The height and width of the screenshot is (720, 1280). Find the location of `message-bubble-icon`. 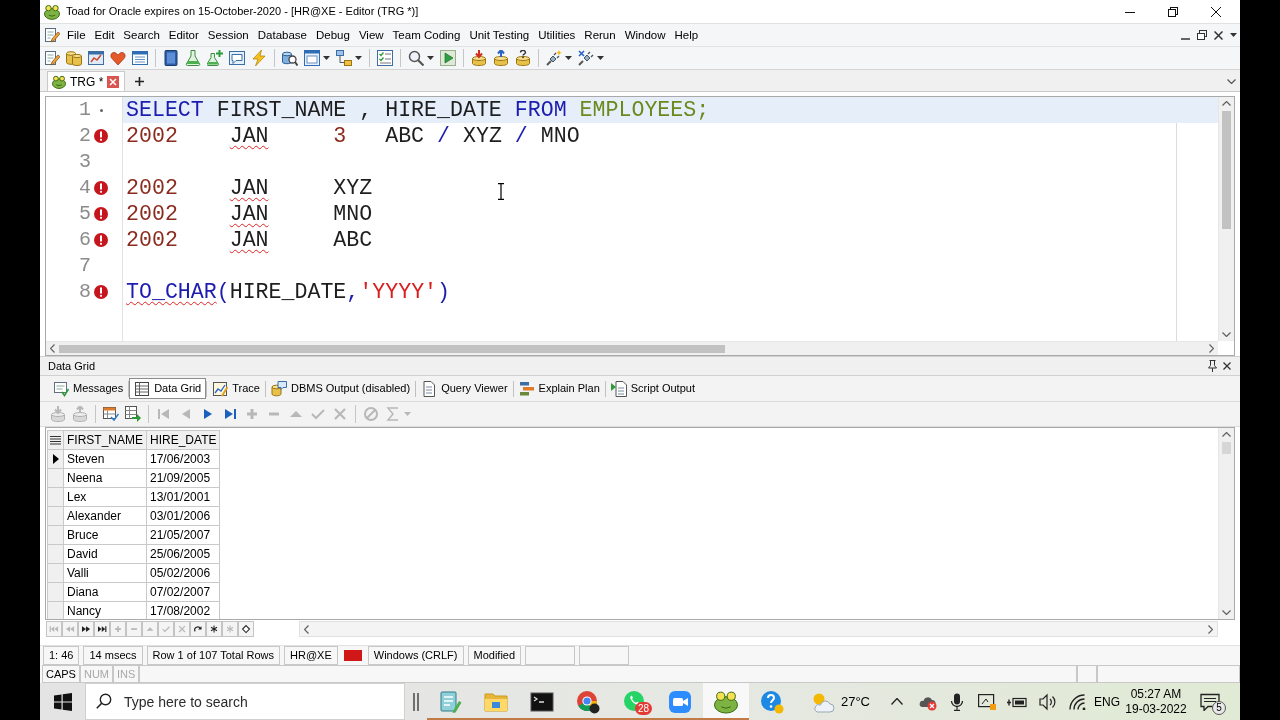

message-bubble-icon is located at coordinates (1210, 701).